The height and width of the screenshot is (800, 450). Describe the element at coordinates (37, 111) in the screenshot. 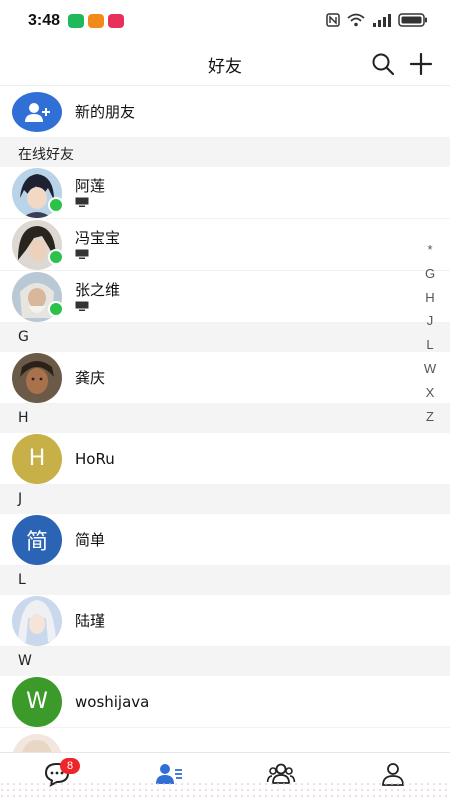

I see `add-user-icon` at that location.